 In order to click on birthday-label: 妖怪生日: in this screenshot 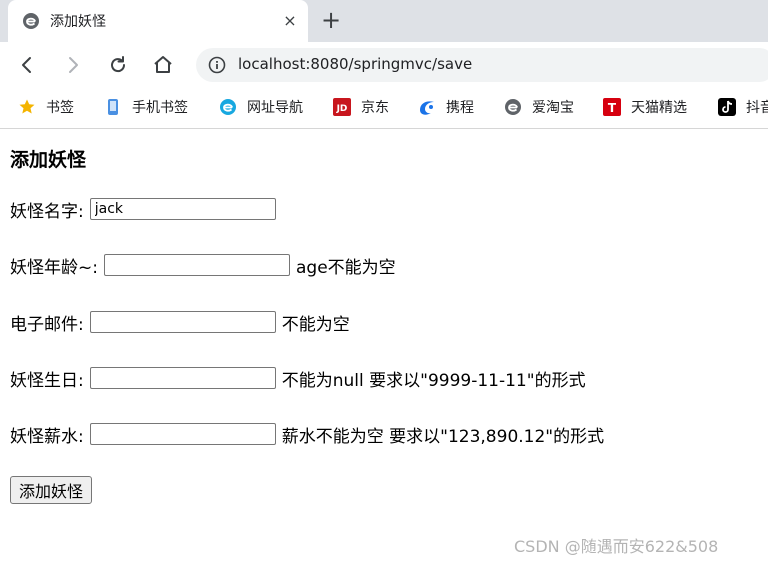, I will do `click(47, 380)`.